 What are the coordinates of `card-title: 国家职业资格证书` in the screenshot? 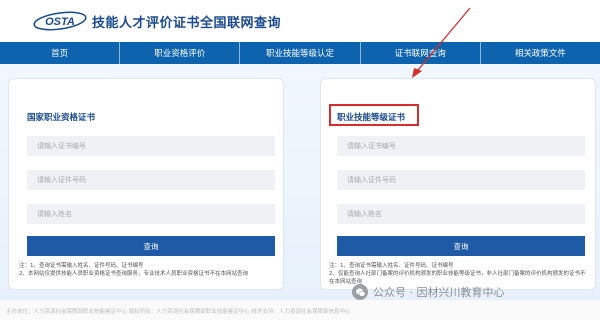 It's located at (61, 118).